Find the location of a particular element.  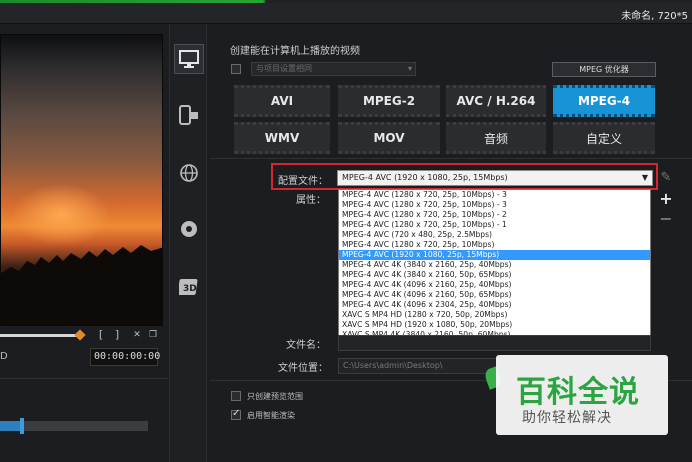

title-bar-accent is located at coordinates (346, 1).